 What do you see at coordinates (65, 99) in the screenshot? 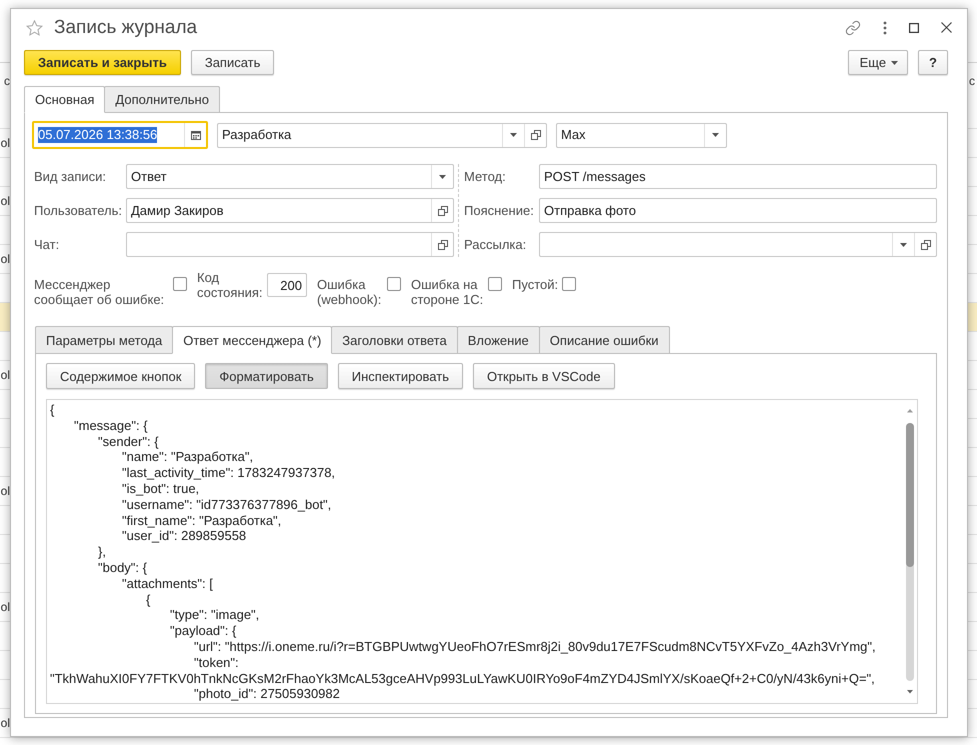
I see `tab: Основная` at bounding box center [65, 99].